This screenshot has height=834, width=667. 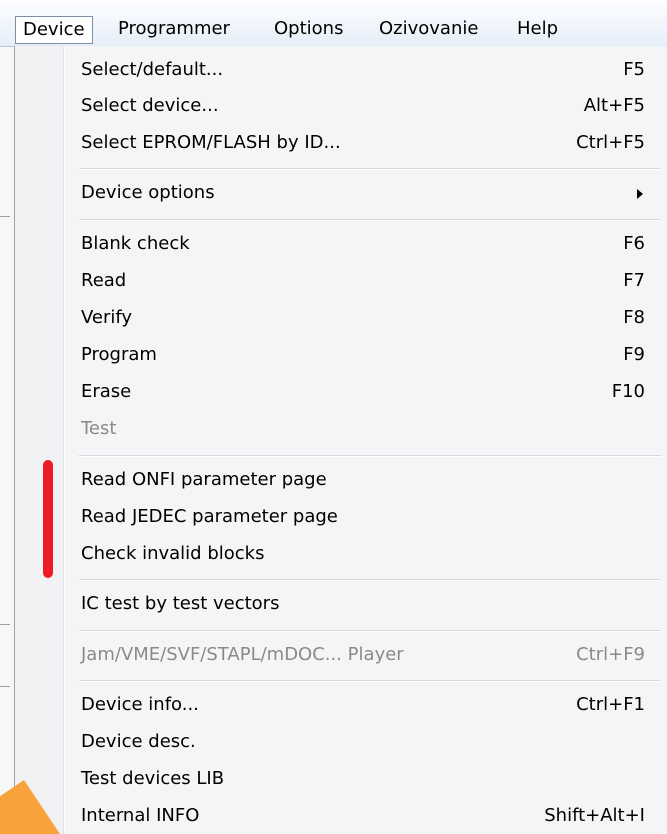 What do you see at coordinates (640, 194) in the screenshot?
I see `submenu-arrow-icon` at bounding box center [640, 194].